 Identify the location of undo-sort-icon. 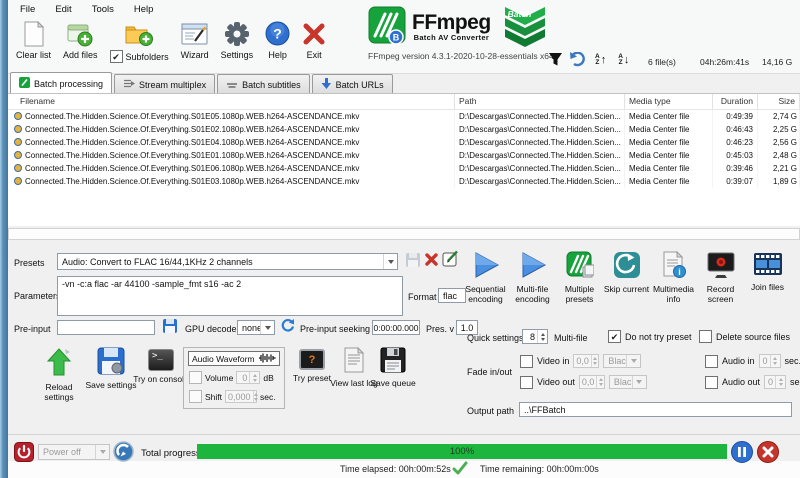
(577, 60).